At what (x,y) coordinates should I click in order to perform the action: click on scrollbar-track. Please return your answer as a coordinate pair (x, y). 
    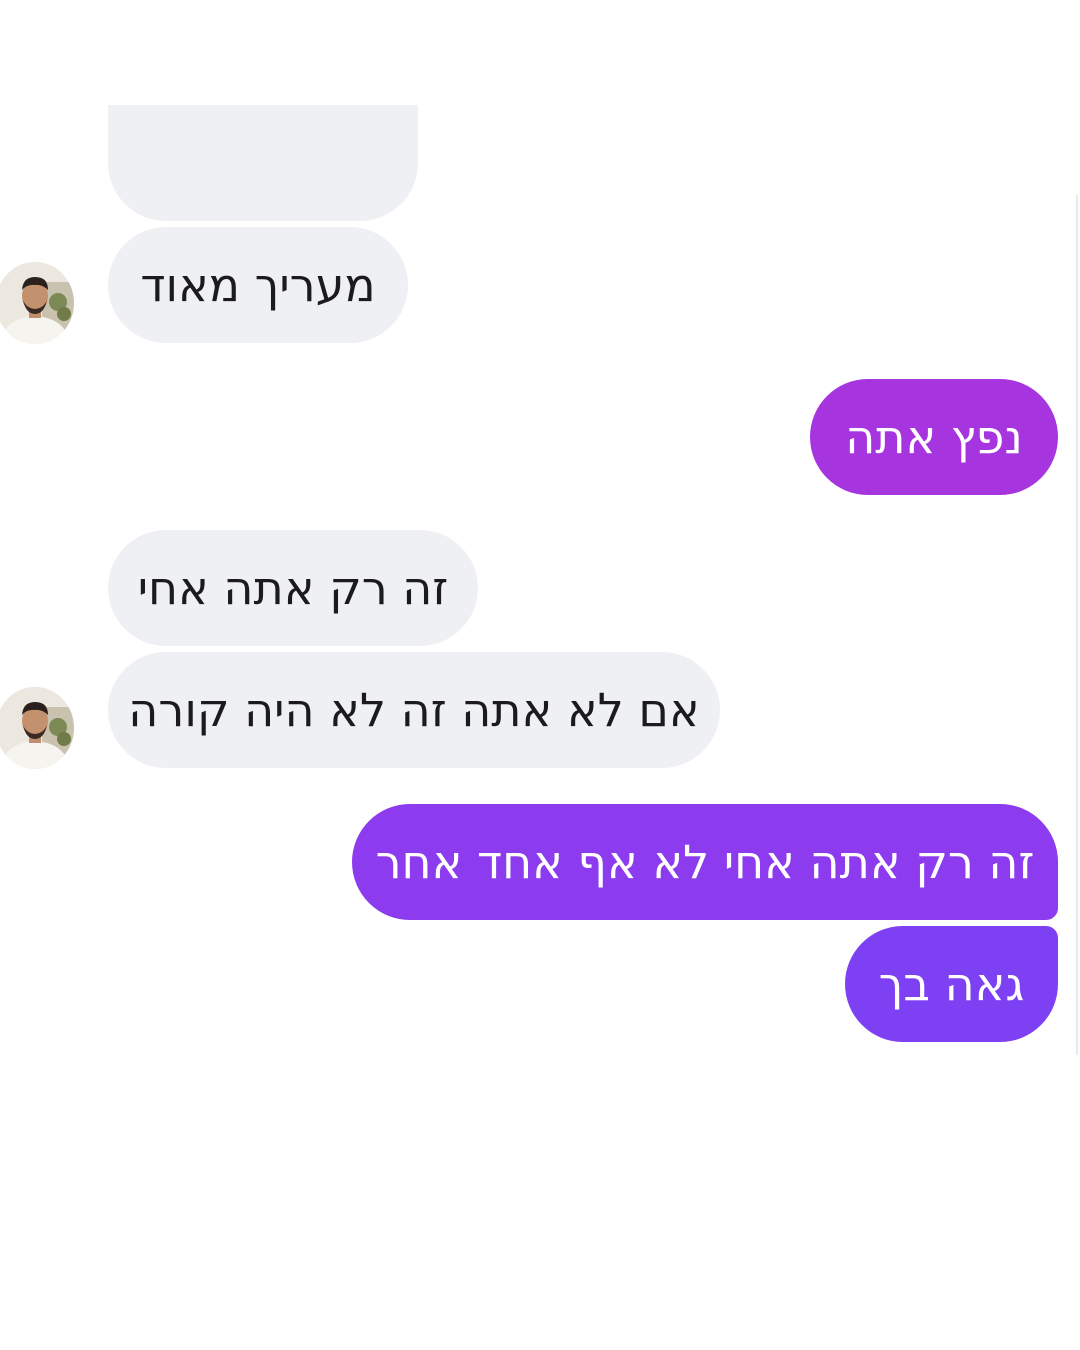
    Looking at the image, I should click on (1077, 625).